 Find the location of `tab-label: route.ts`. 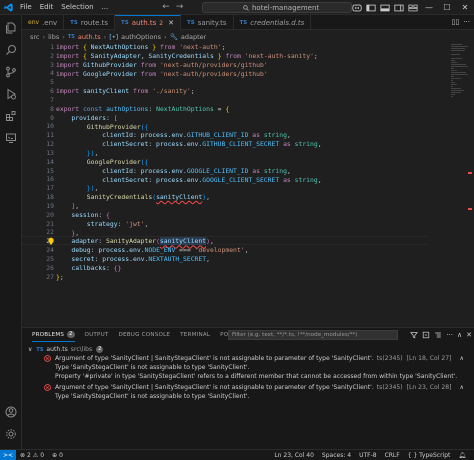

tab-label: route.ts is located at coordinates (94, 22).